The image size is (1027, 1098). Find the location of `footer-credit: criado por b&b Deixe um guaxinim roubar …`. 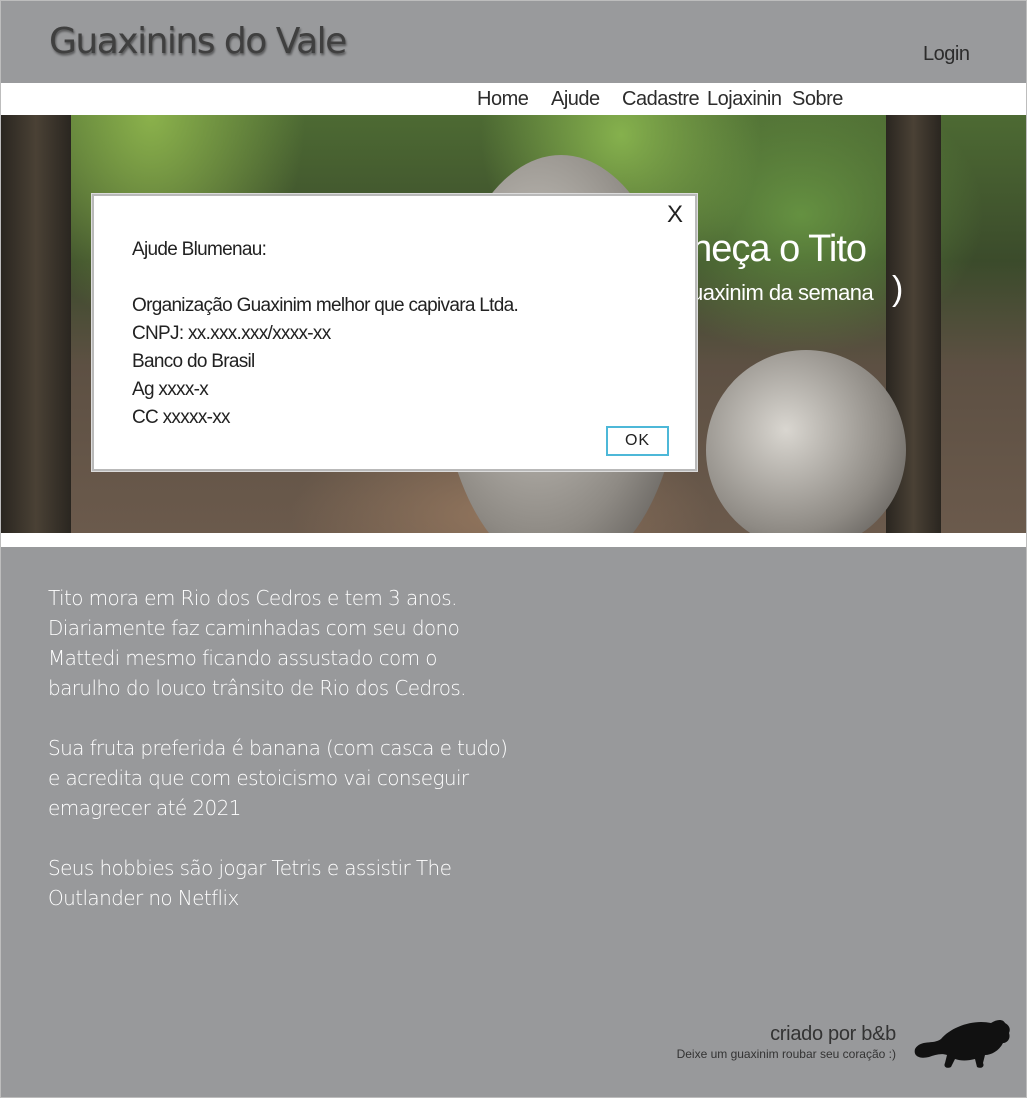

footer-credit: criado por b&b Deixe um guaxinim roubar … is located at coordinates (786, 1042).